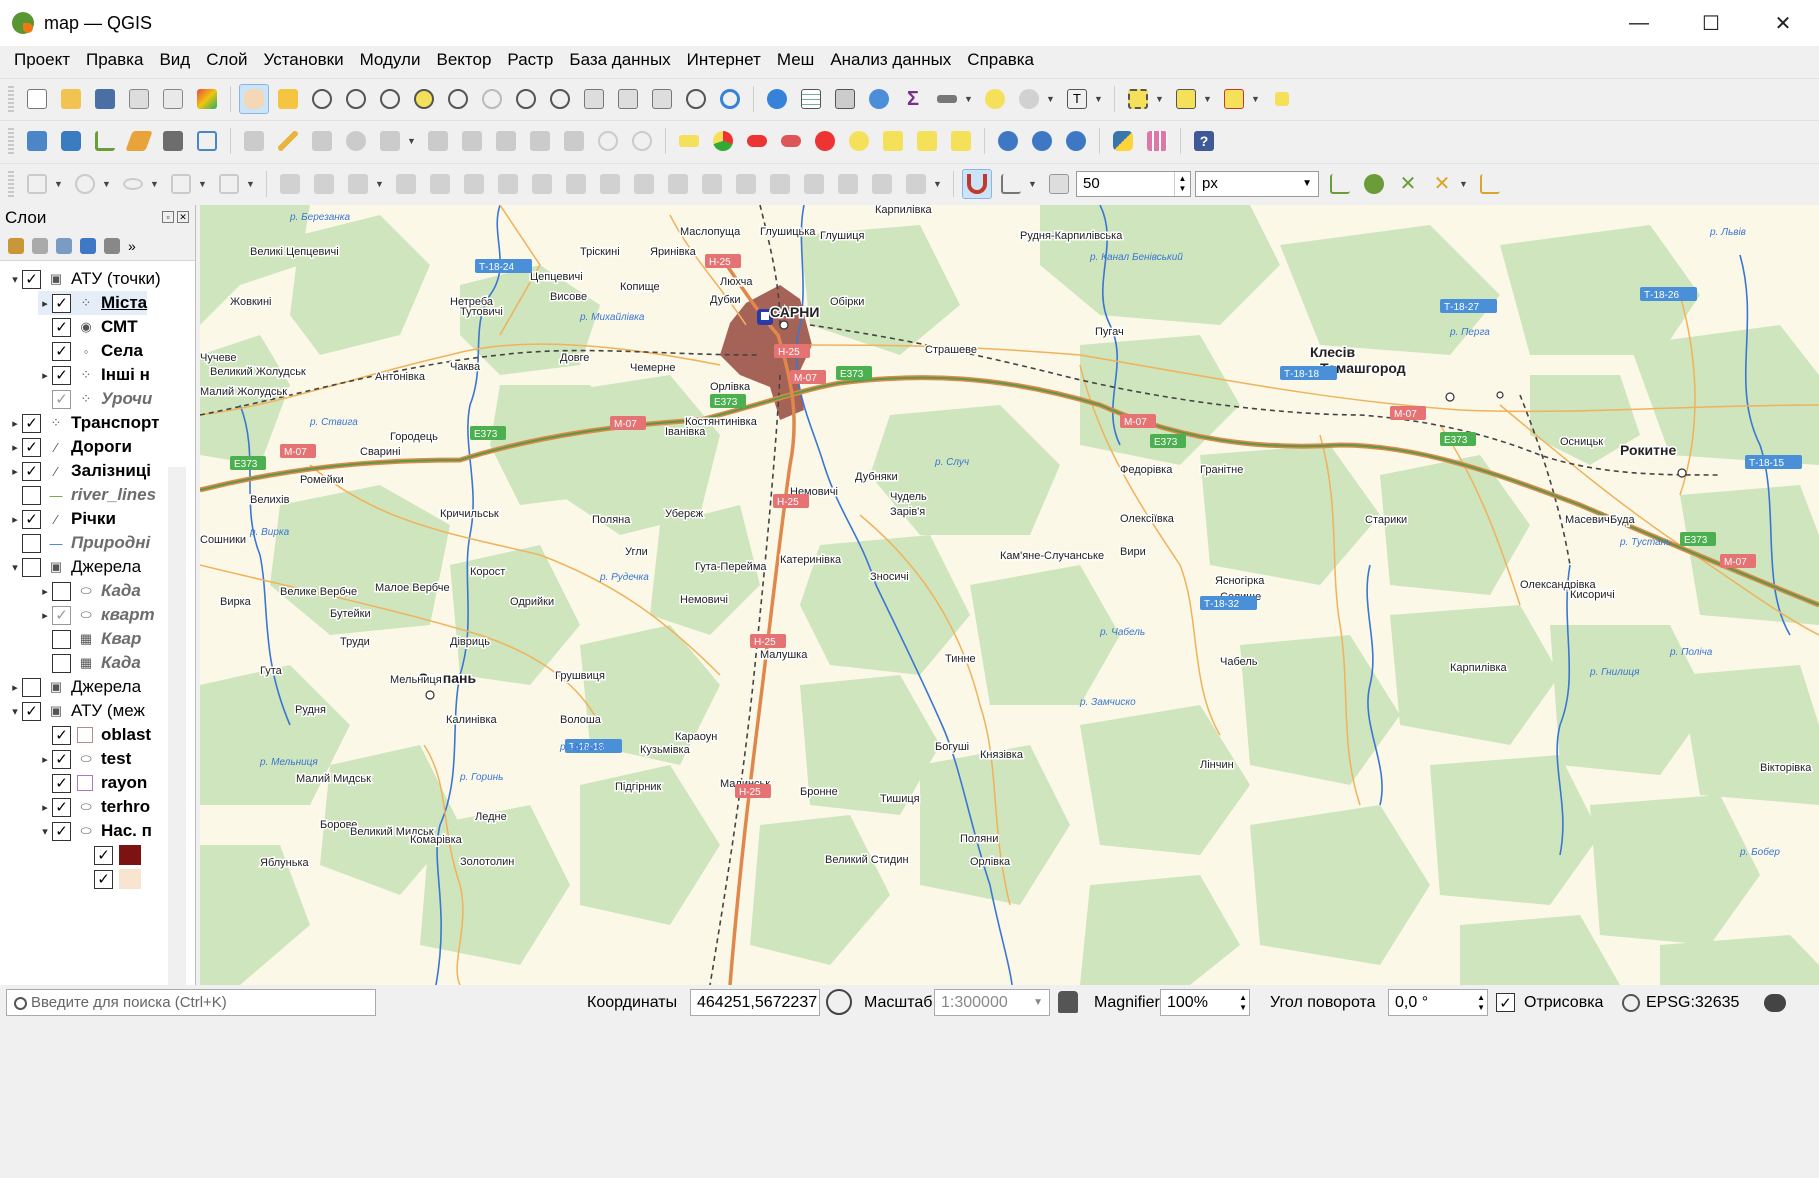 Image resolution: width=1819 pixels, height=1178 pixels. Describe the element at coordinates (70, 447) in the screenshot. I see `layer-roads: ▸ ✓ ⁄ Дороги` at that location.